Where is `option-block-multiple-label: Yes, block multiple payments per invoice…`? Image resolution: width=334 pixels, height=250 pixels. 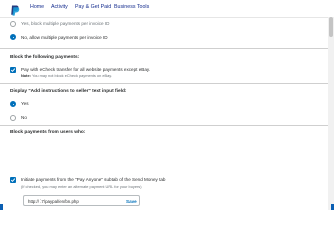 option-block-multiple-label: Yes, block multiple payments per invoice… is located at coordinates (65, 23).